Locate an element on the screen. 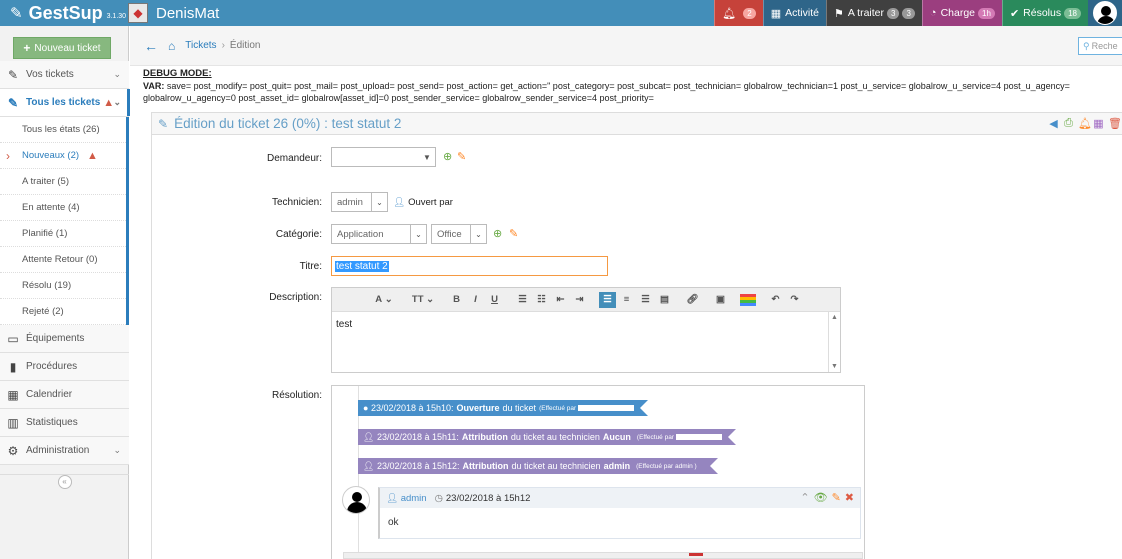 This screenshot has height=559, width=1122. bell-icon: 🔔︎ is located at coordinates (1085, 123).